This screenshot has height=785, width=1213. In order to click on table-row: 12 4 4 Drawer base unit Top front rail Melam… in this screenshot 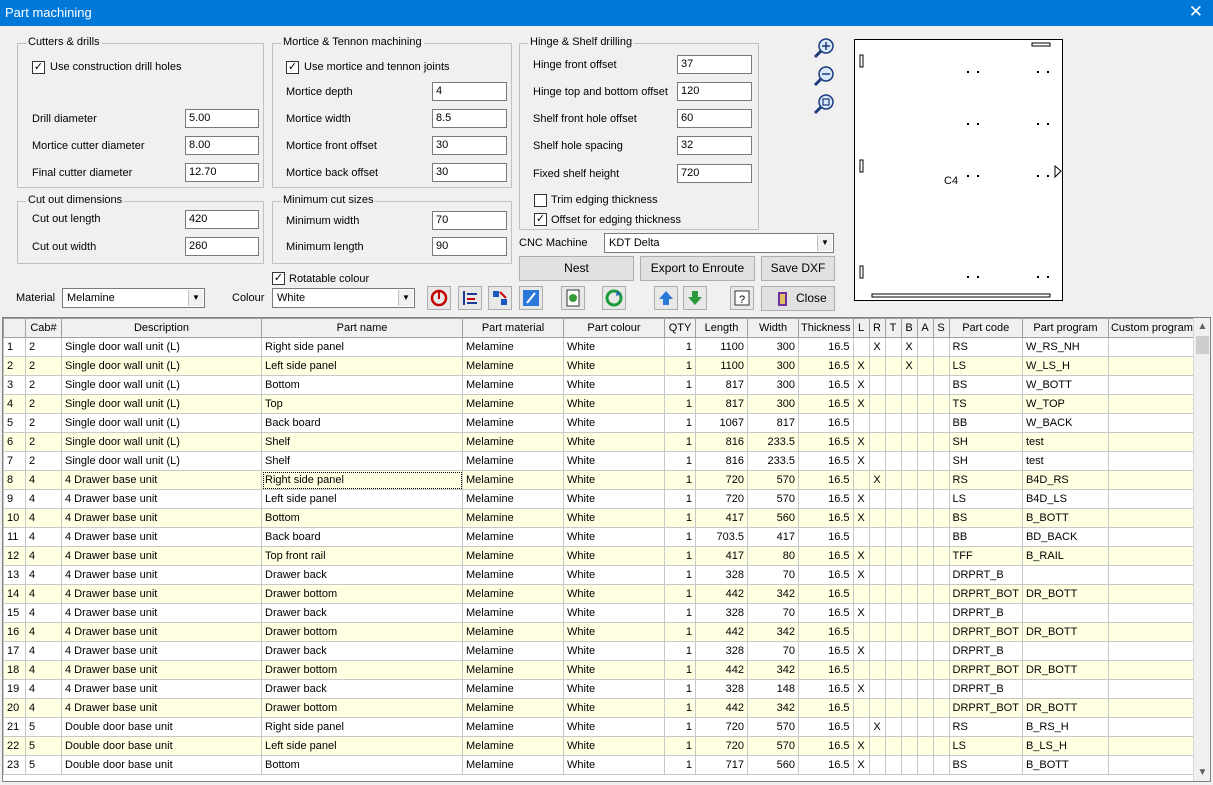, I will do `click(599, 556)`.